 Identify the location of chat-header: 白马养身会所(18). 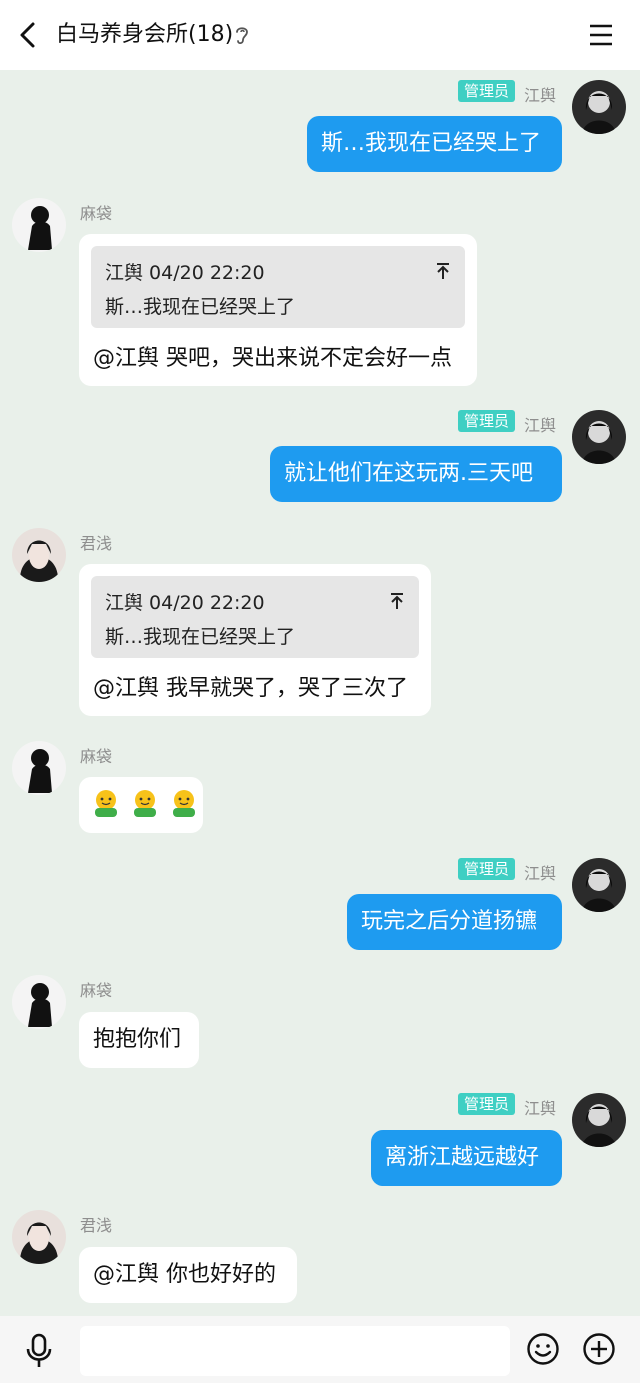
(320, 35).